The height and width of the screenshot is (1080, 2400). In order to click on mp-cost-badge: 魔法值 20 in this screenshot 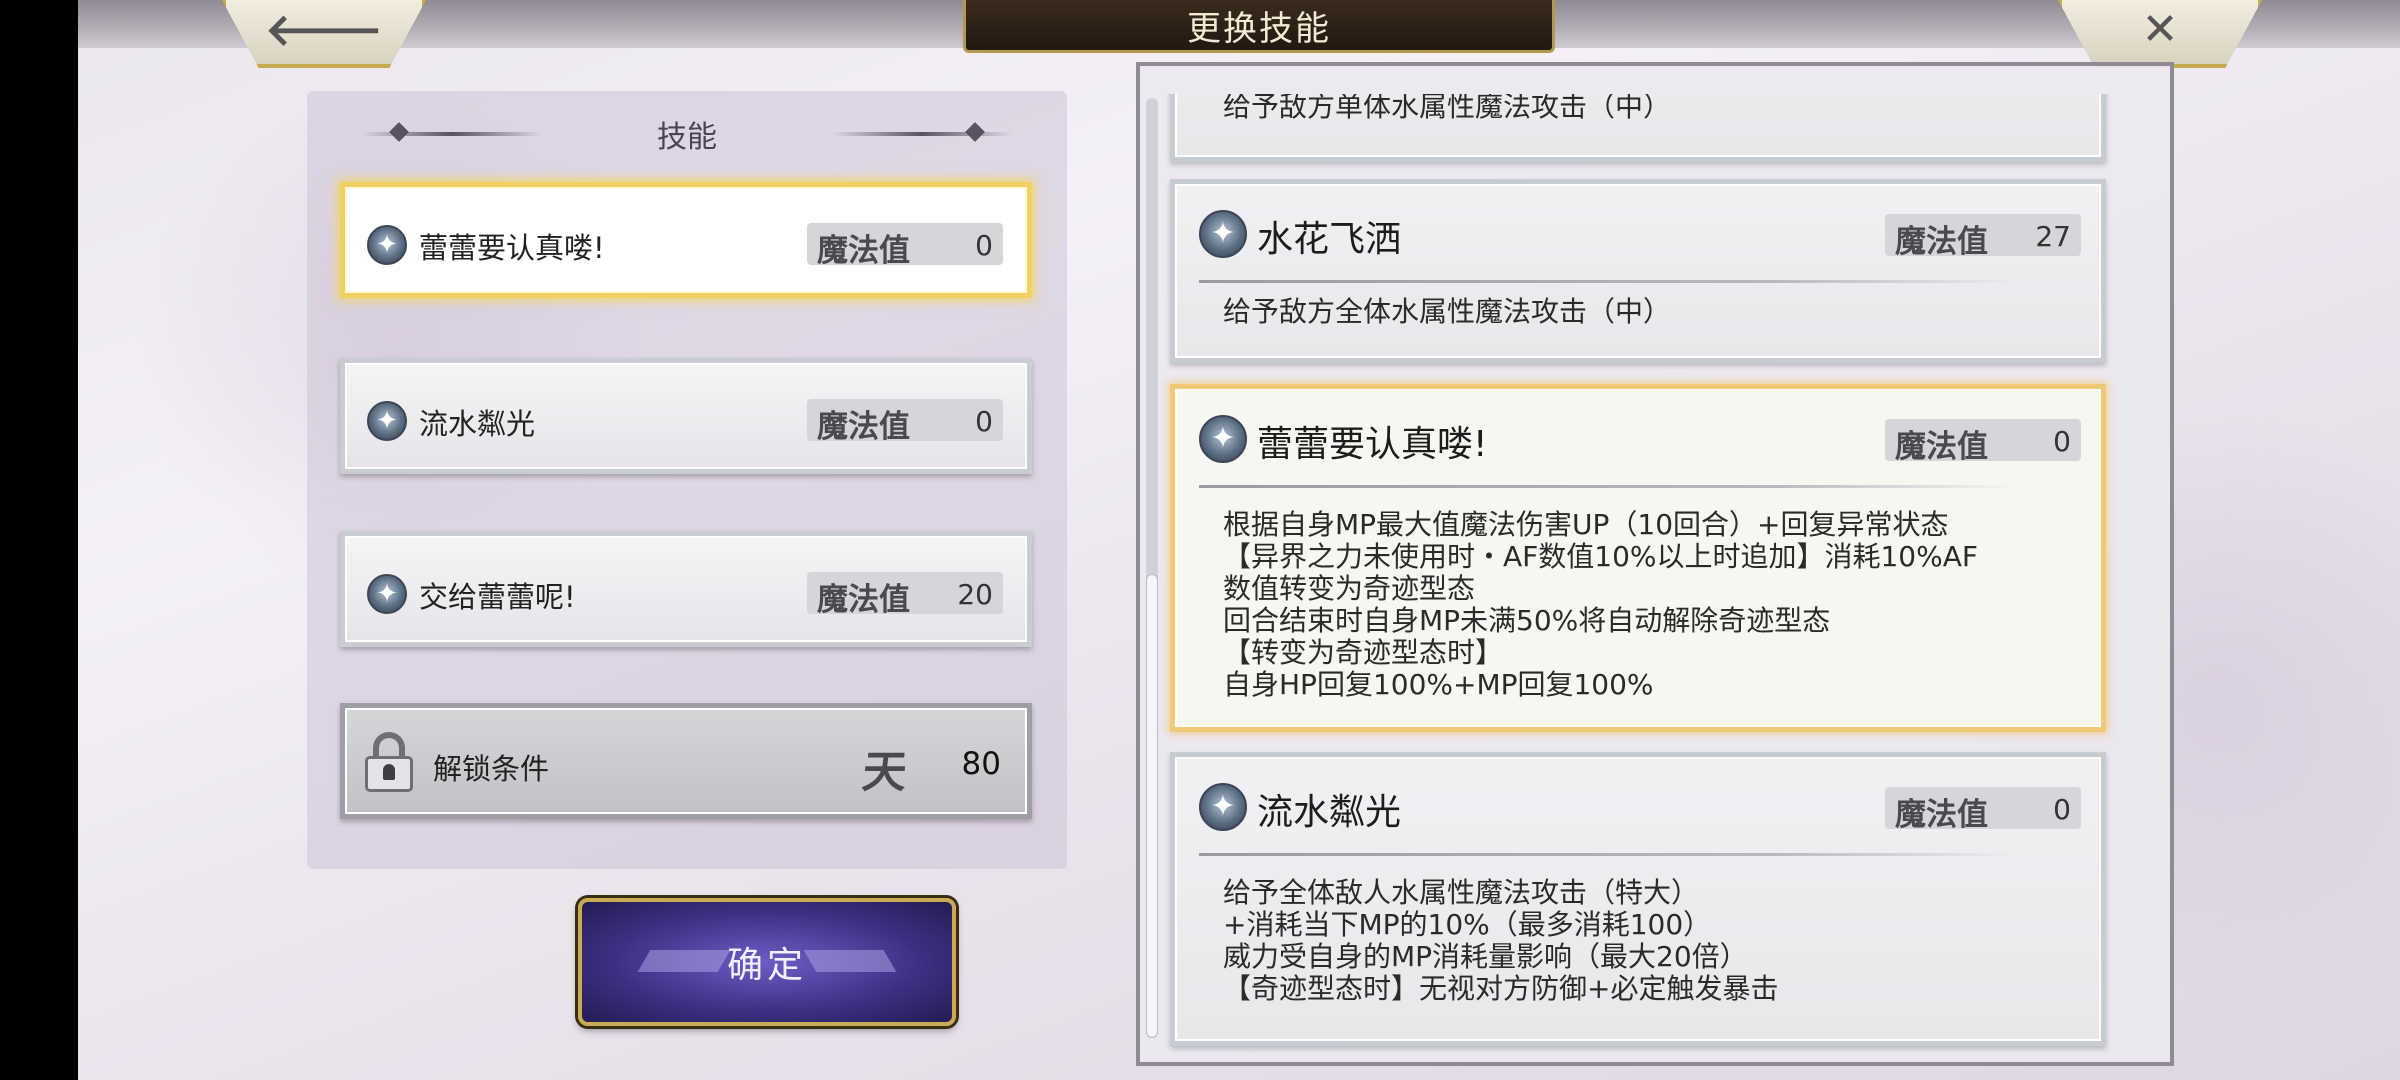, I will do `click(905, 595)`.